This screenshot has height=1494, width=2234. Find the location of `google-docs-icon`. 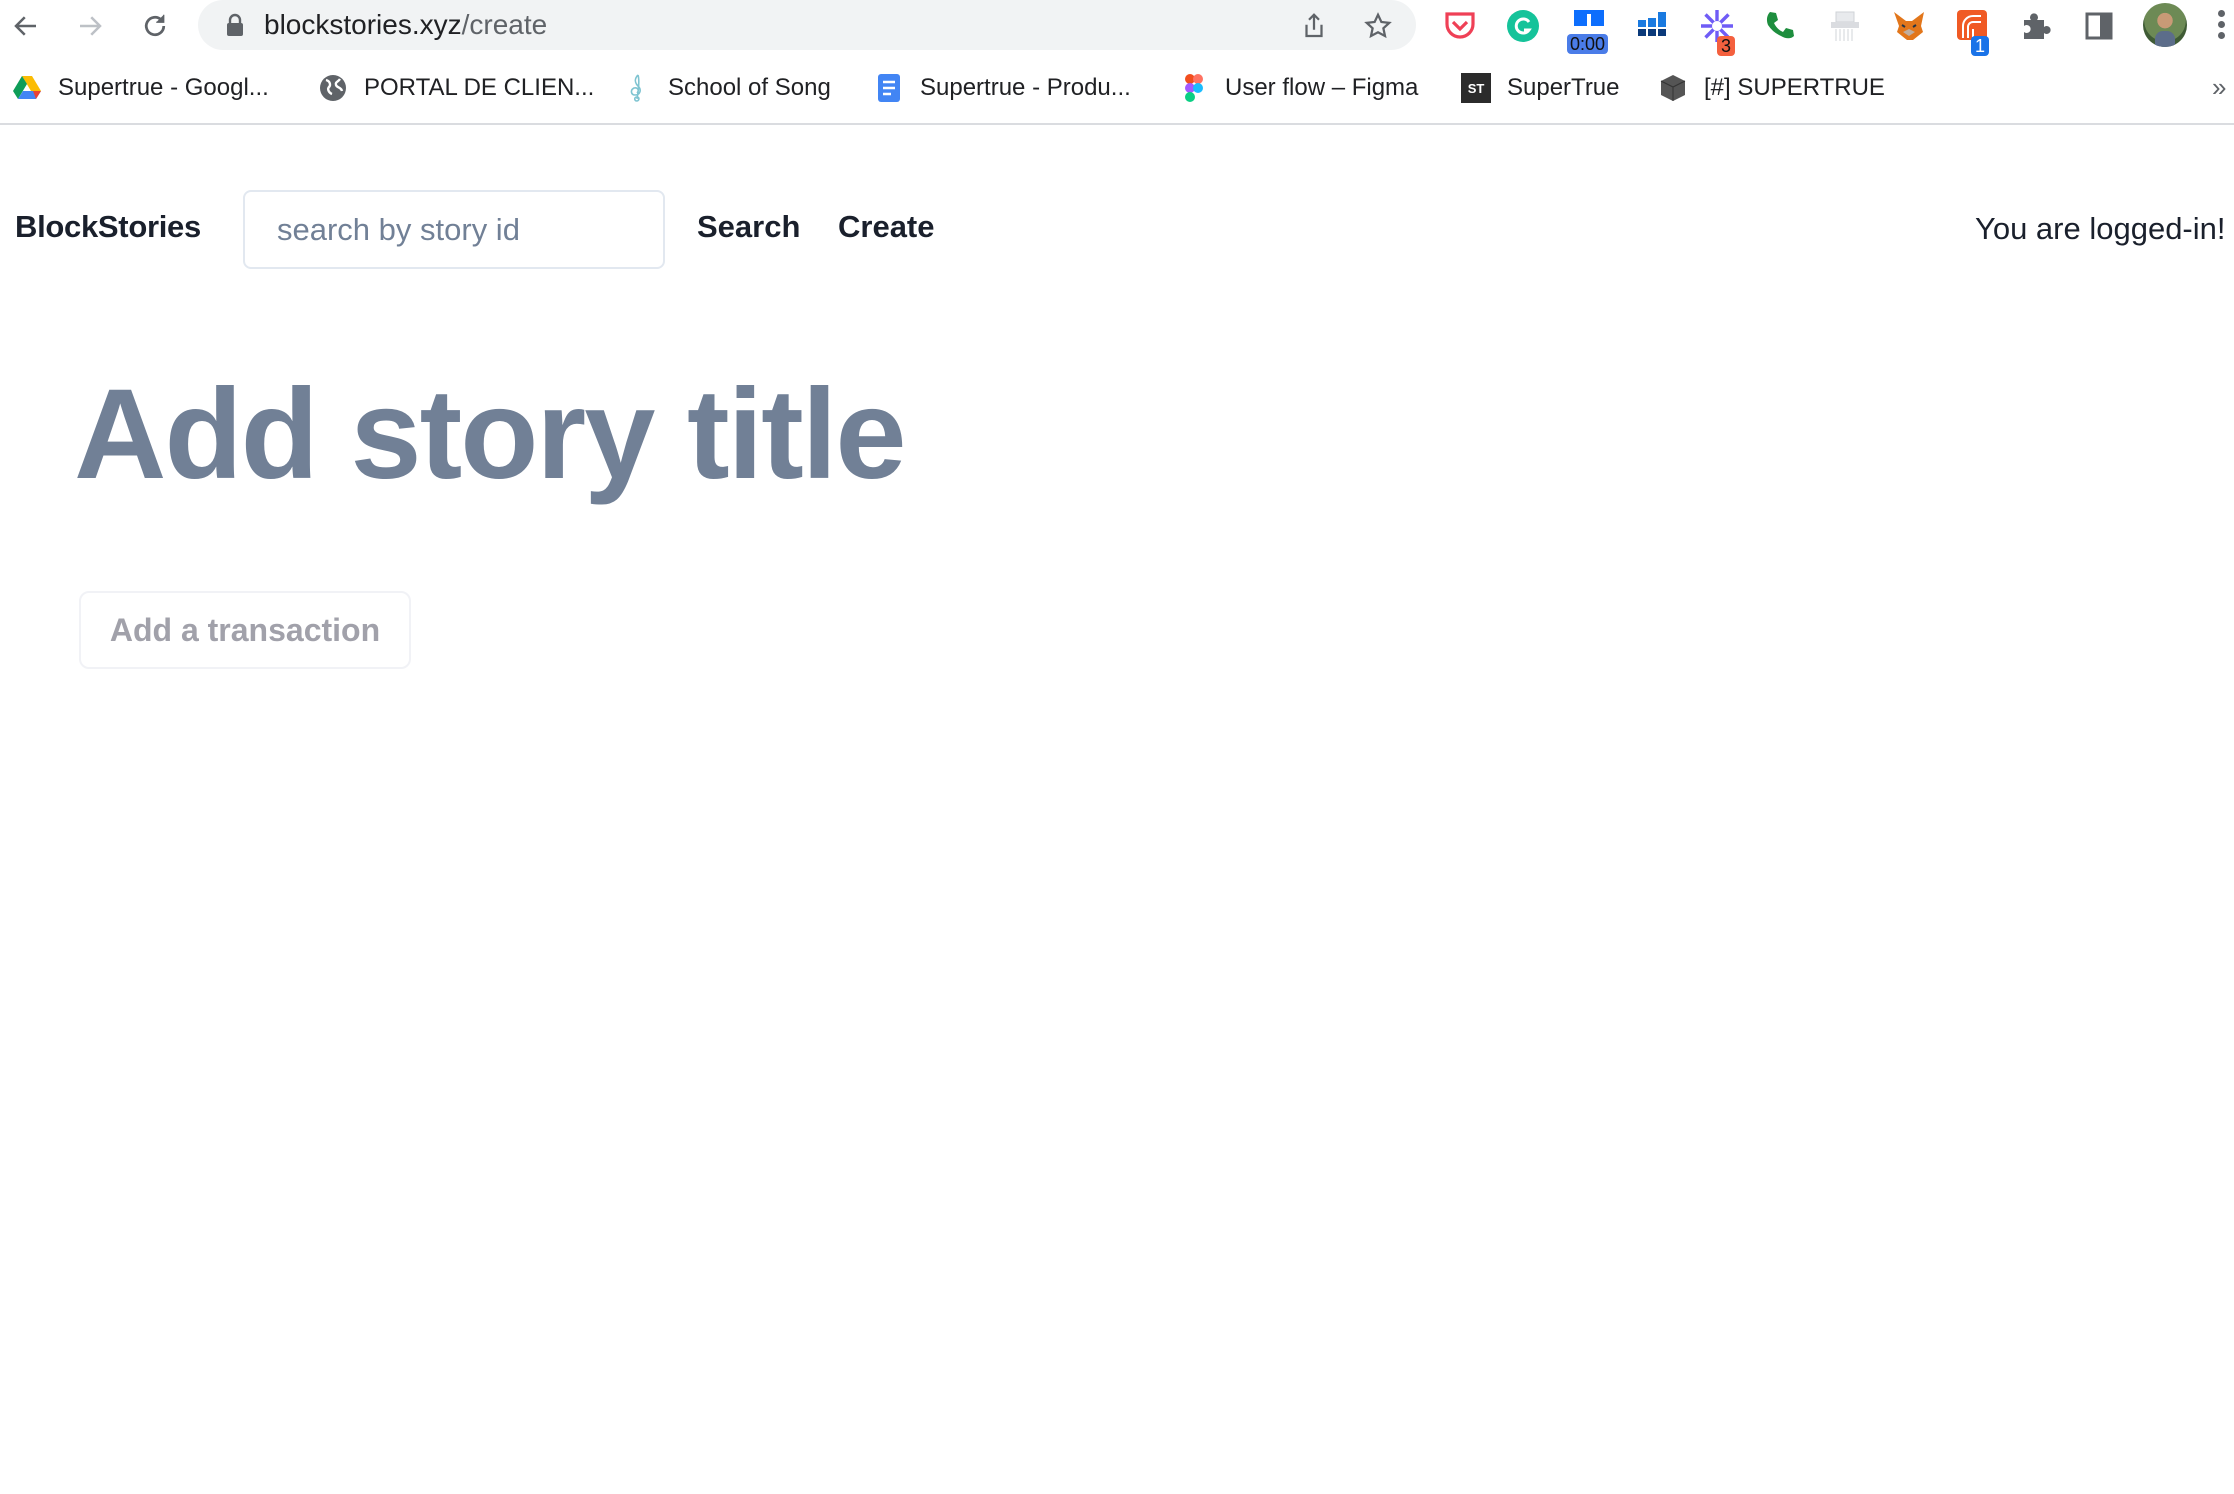

google-docs-icon is located at coordinates (889, 88).